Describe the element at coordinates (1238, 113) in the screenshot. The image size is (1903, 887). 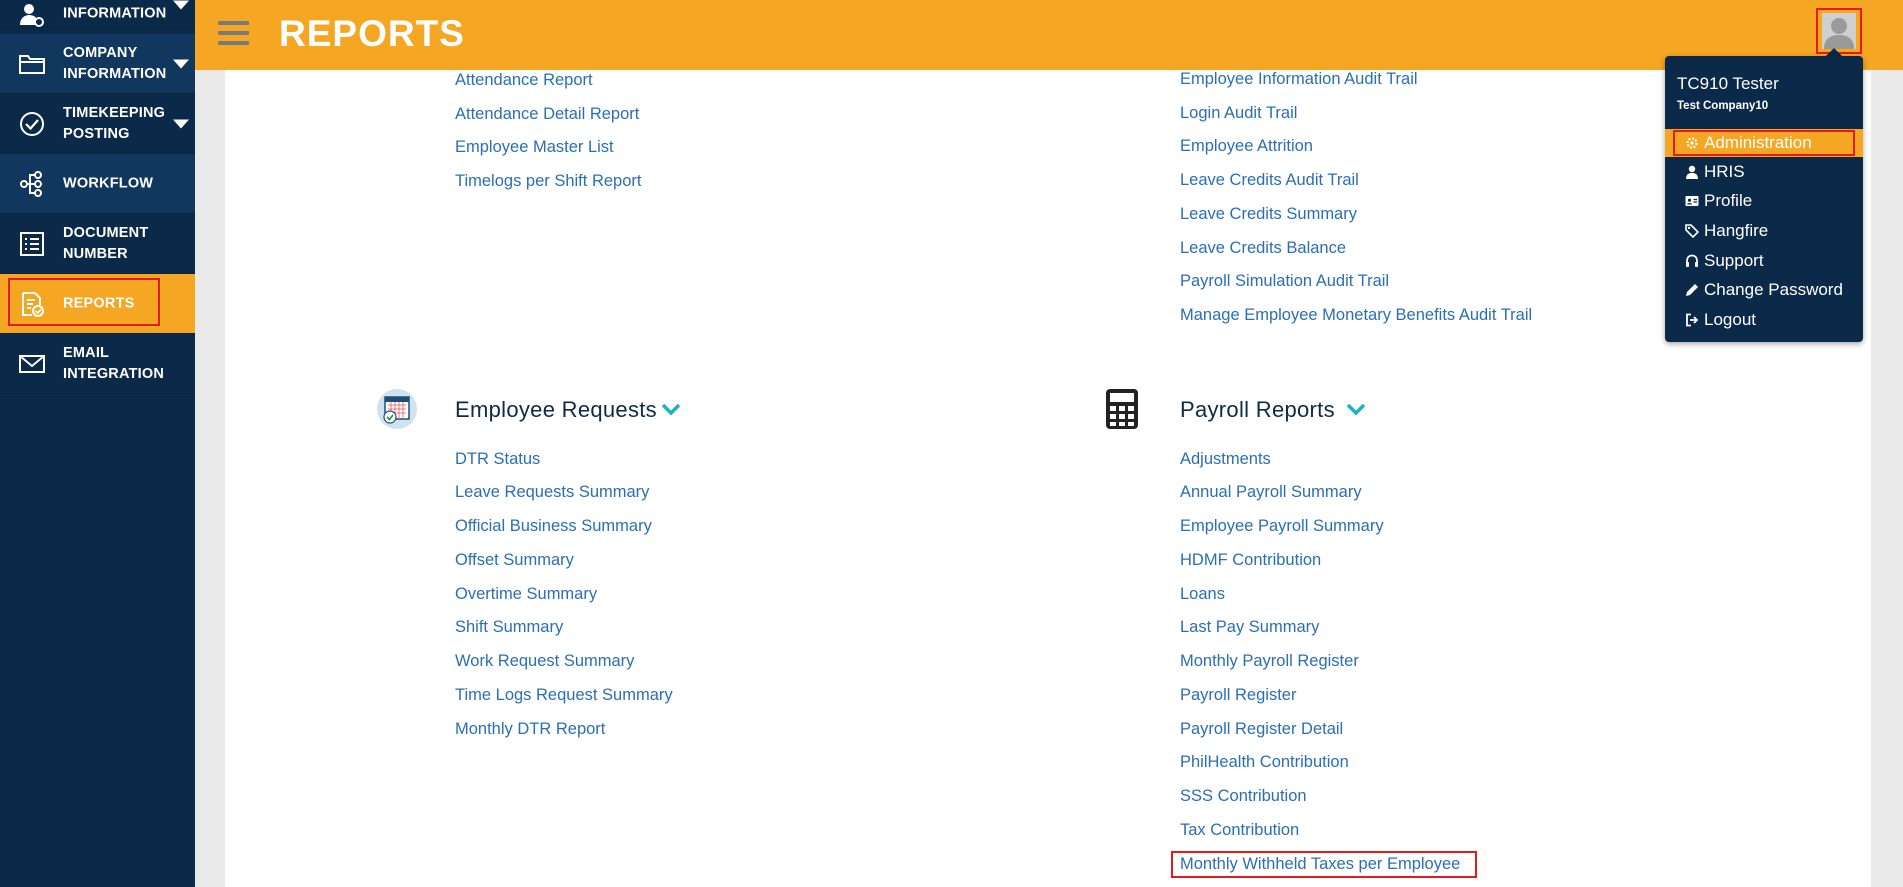
I see `report-link: Login Audit Trail` at that location.